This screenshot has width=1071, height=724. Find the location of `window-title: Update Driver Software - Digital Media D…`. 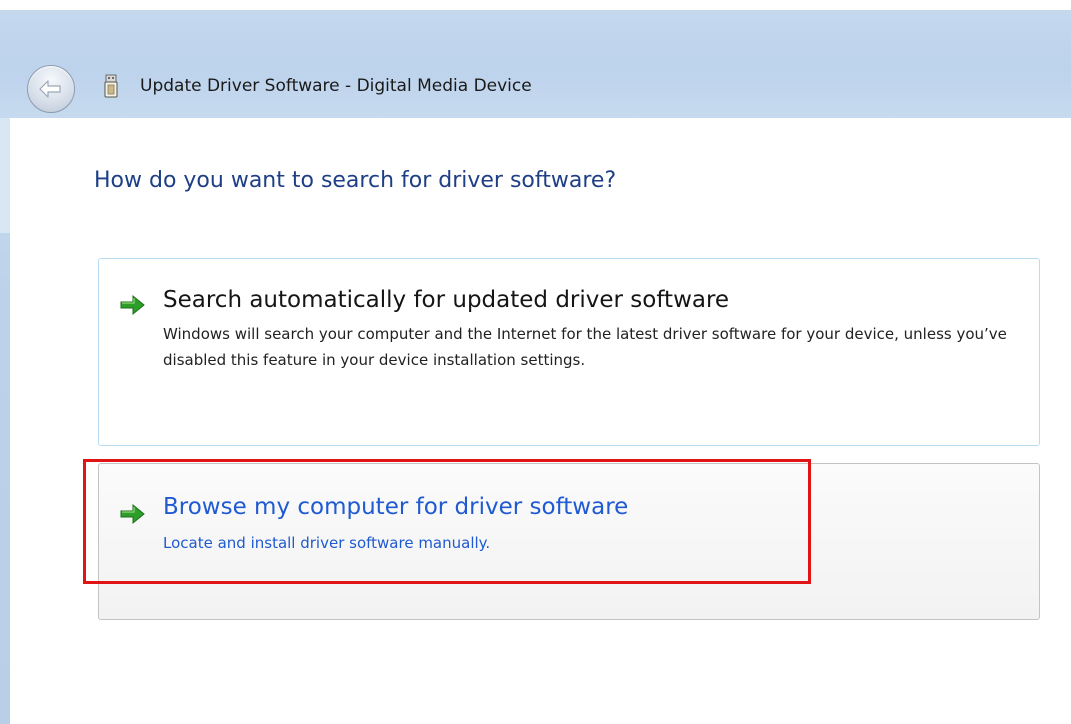

window-title: Update Driver Software - Digital Media D… is located at coordinates (336, 86).